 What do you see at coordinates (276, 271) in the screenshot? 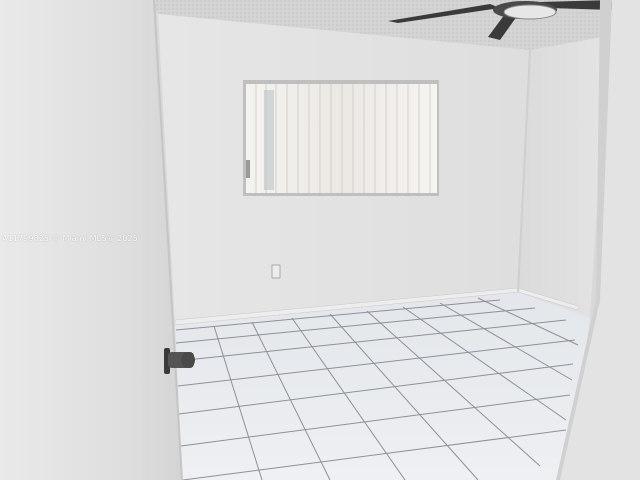
I see `wall-outlet` at bounding box center [276, 271].